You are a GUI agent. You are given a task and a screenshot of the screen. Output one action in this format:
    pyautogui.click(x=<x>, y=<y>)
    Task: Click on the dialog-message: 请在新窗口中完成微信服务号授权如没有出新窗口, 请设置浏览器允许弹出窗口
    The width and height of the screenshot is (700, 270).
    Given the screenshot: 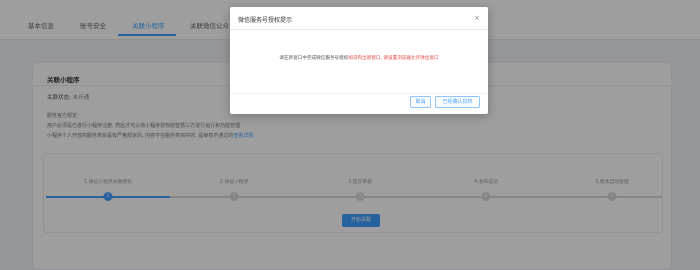 What is the action you would take?
    pyautogui.click(x=359, y=58)
    